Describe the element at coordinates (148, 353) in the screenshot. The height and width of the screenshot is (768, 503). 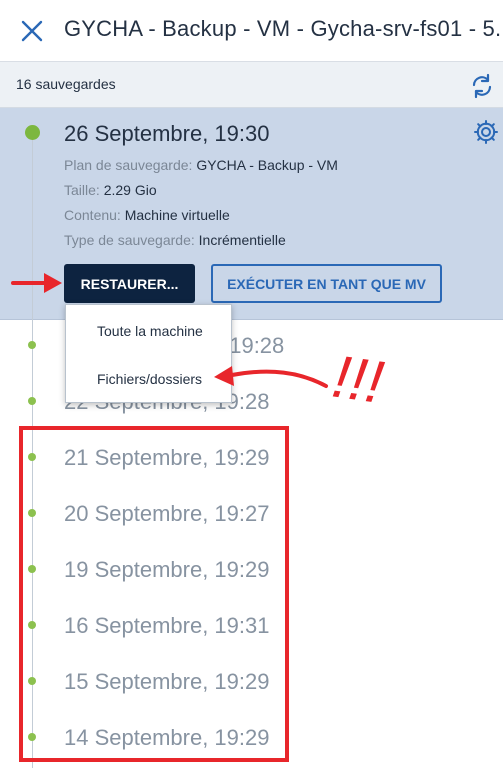
I see `restore-dropdown-menu: Toute la machine Fichiers/dossiers` at that location.